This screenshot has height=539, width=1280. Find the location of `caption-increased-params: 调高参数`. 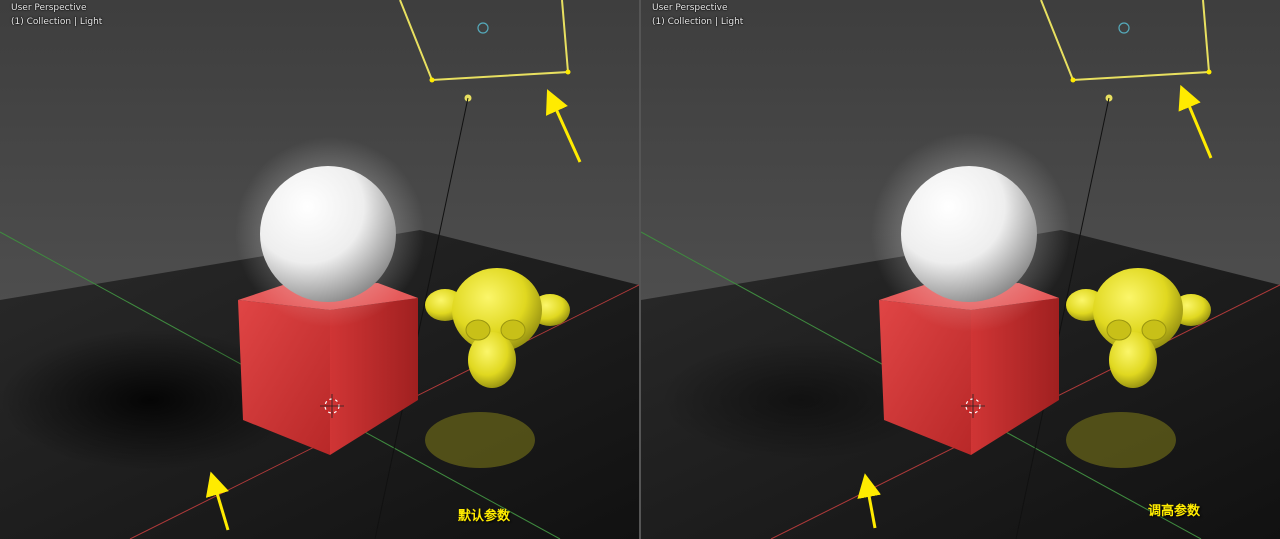

caption-increased-params: 调高参数 is located at coordinates (1174, 511).